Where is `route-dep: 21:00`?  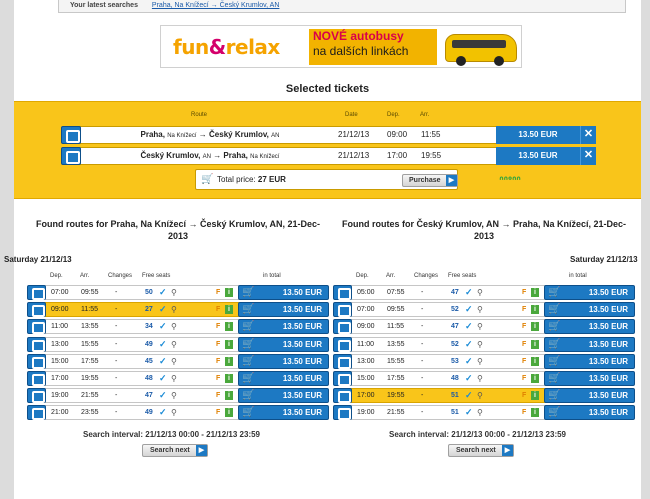 route-dep: 21:00 is located at coordinates (60, 413).